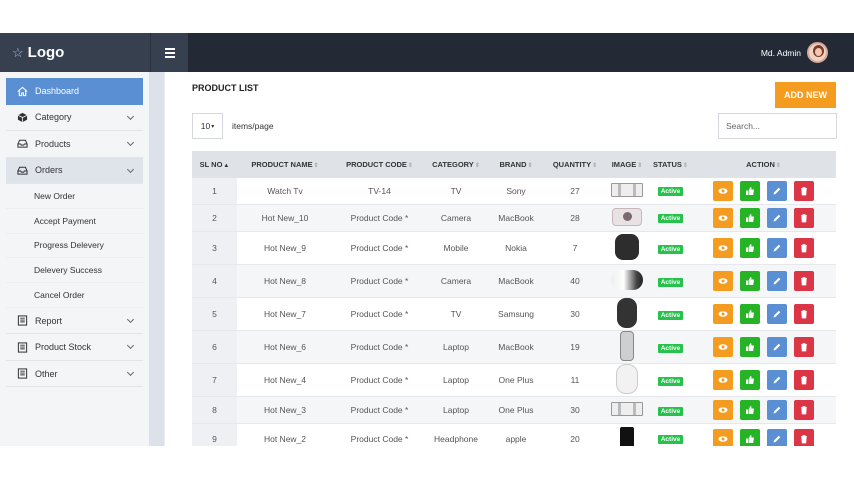  I want to click on sl-no-cell: 1, so click(214, 191).